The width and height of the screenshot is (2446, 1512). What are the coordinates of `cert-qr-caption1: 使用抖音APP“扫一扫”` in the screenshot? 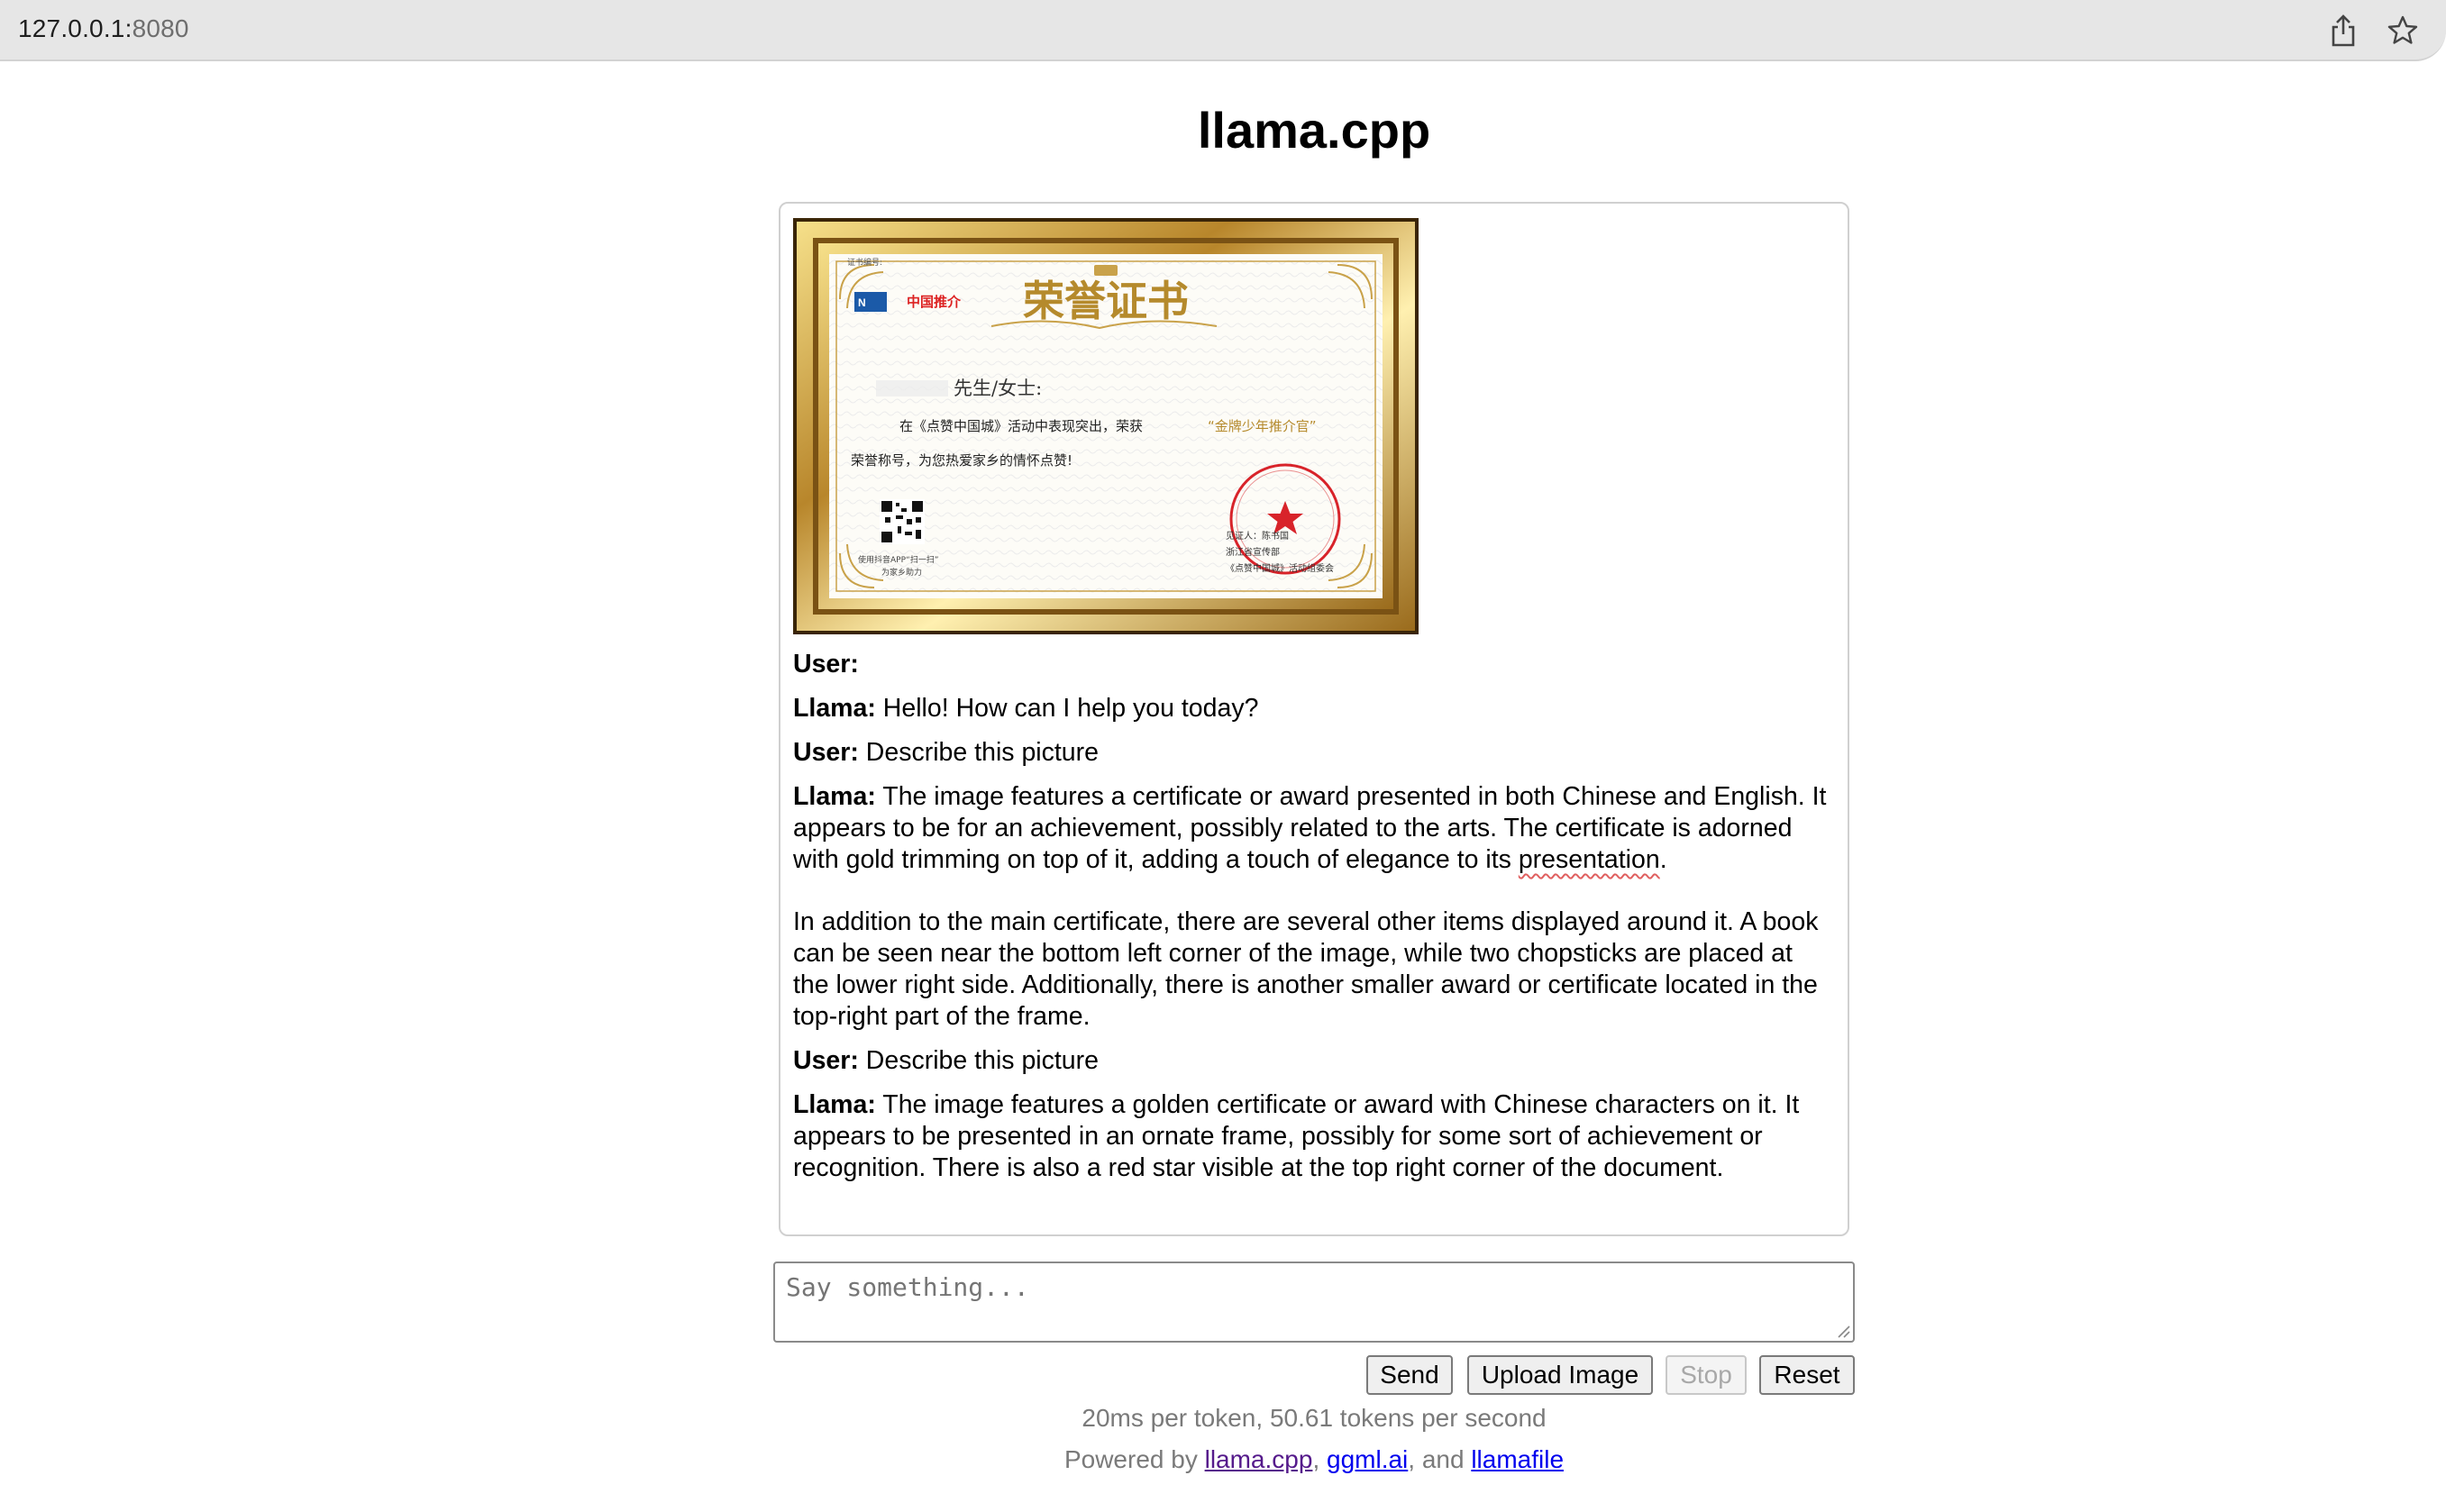 It's located at (898, 559).